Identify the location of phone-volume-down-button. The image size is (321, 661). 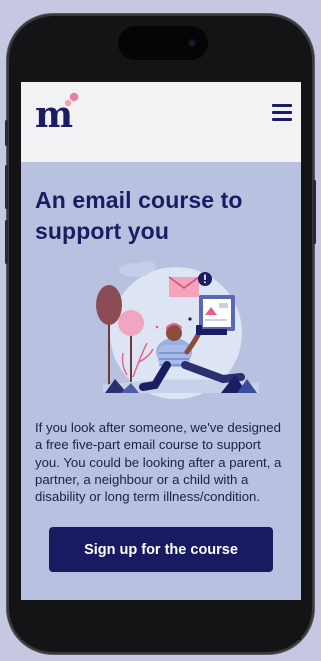
(6, 242).